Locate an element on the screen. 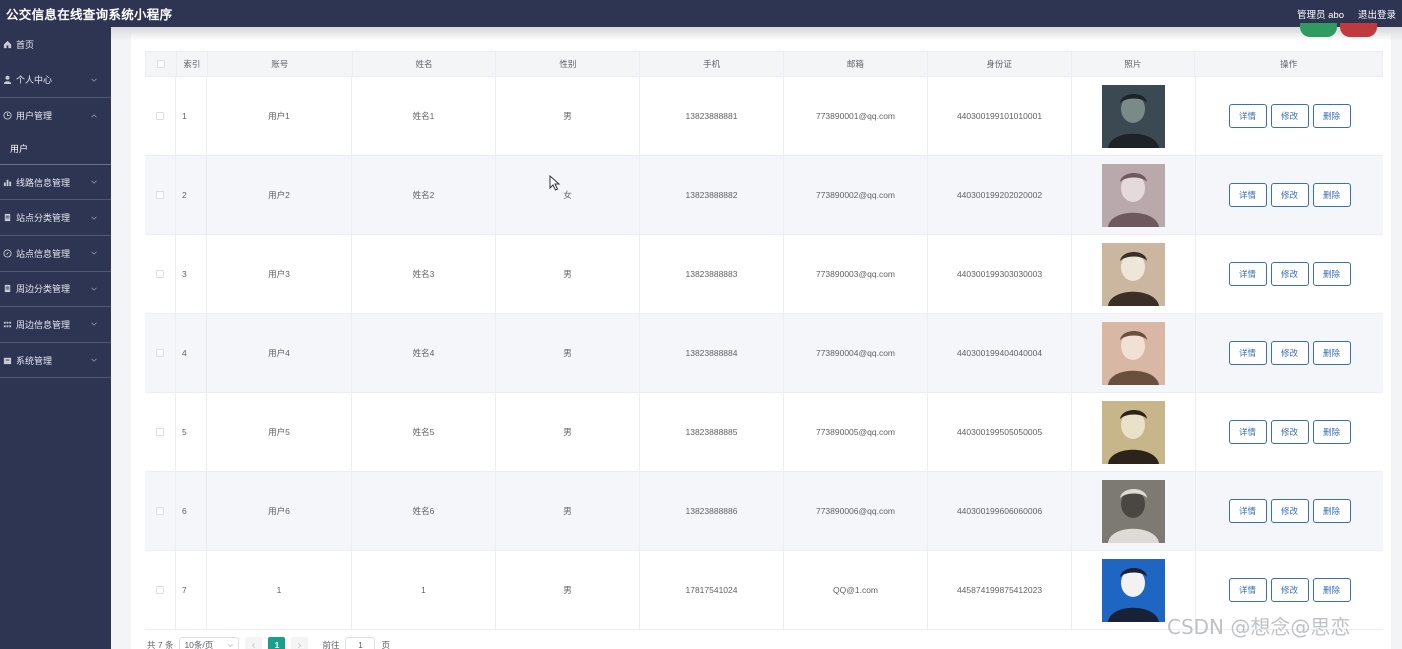  sidebar-item-system: 系统管理 is located at coordinates (55, 361).